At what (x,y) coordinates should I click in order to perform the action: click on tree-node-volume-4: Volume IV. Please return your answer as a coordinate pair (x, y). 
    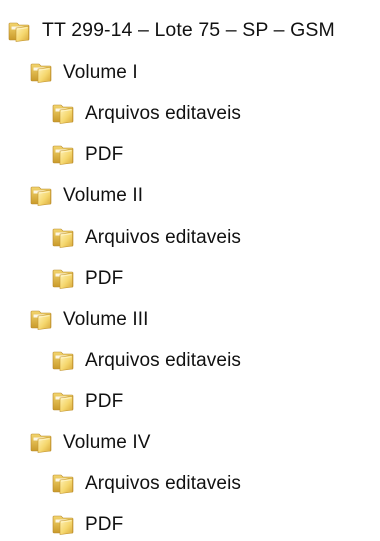
    Looking at the image, I should click on (90, 442).